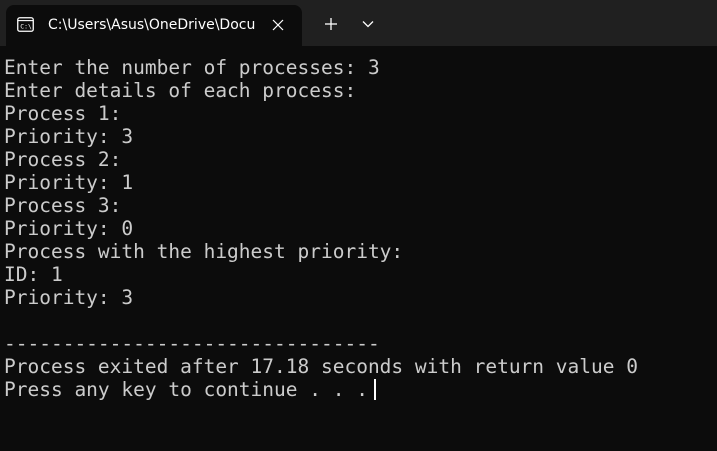 This screenshot has width=717, height=451. What do you see at coordinates (69, 182) in the screenshot?
I see `terminal-line: Priority: 1` at bounding box center [69, 182].